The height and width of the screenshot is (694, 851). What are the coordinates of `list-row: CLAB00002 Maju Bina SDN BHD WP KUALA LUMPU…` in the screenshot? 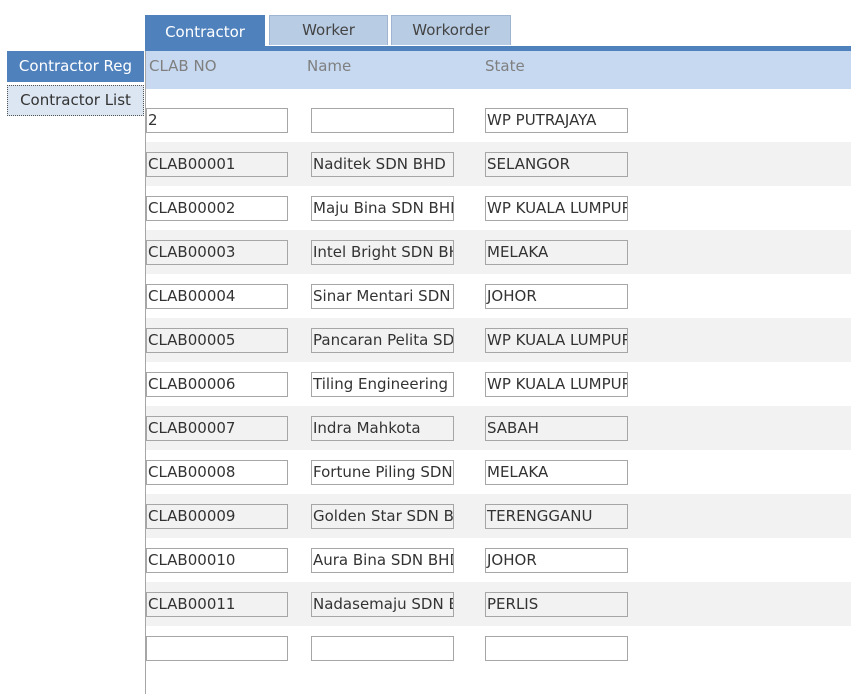 It's located at (498, 208).